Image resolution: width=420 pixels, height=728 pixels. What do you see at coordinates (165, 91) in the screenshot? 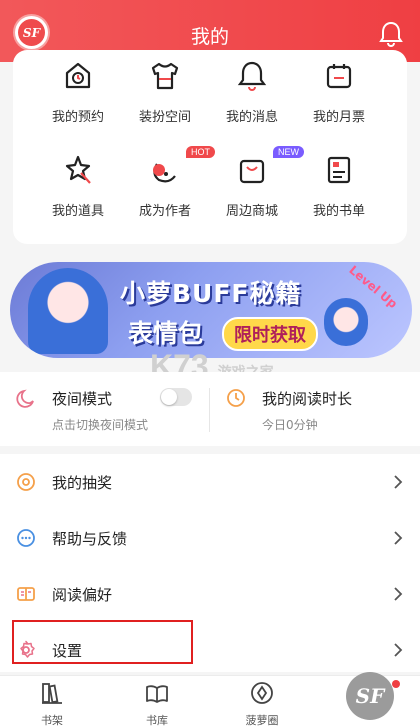
I see `grid-item-dressup: 装扮空间` at bounding box center [165, 91].